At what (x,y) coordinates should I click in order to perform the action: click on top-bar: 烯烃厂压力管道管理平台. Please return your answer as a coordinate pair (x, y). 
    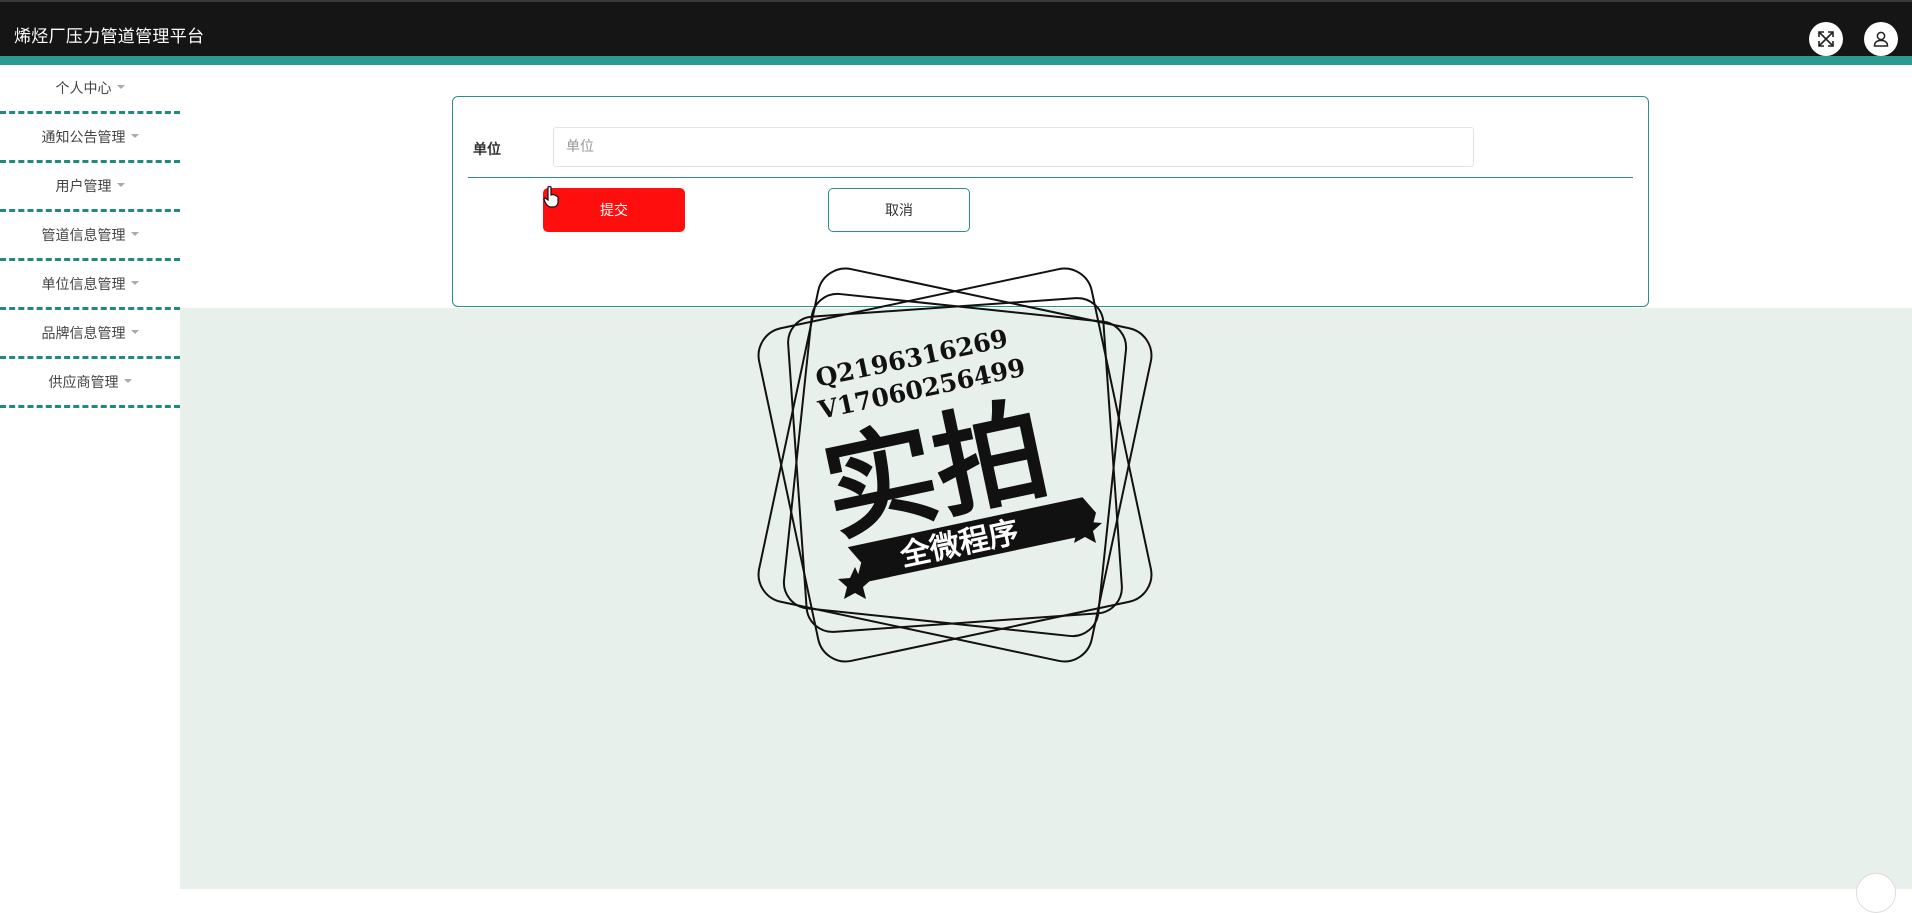
    Looking at the image, I should click on (956, 28).